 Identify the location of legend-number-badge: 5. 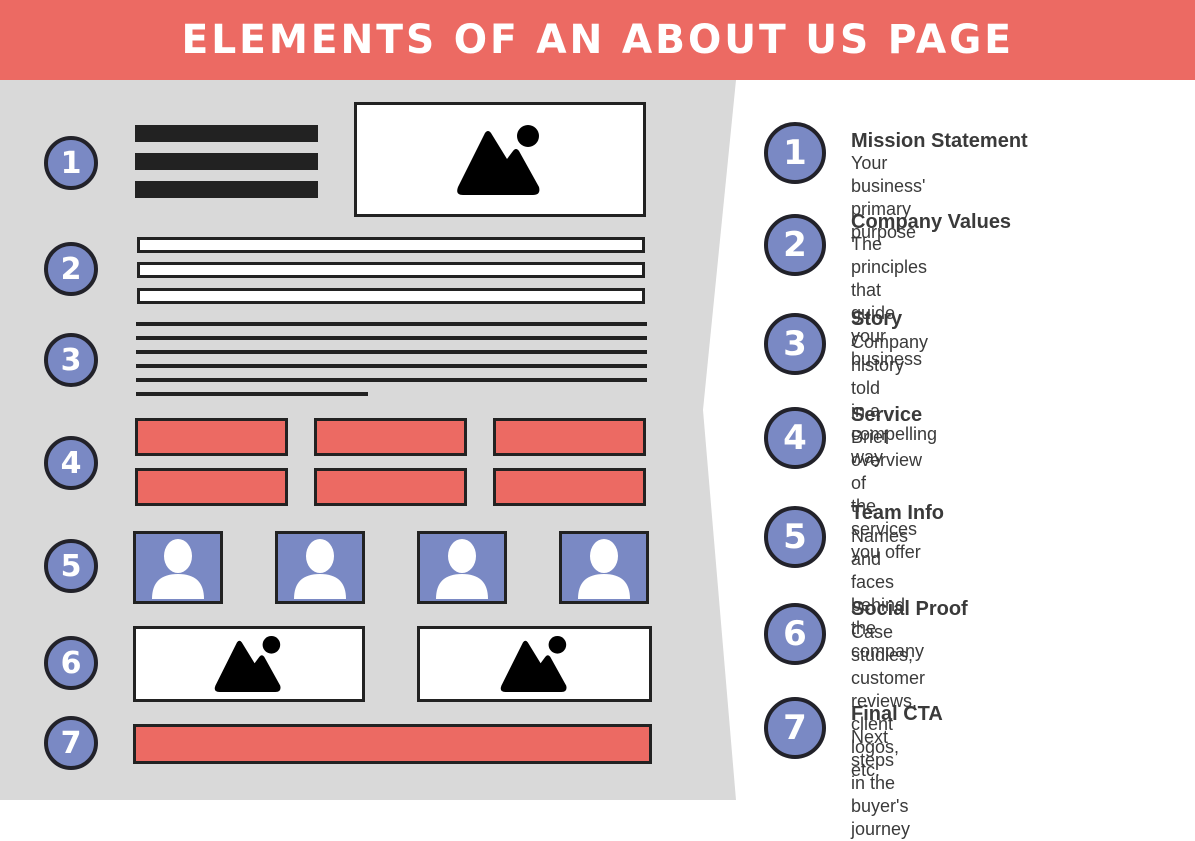
(795, 537).